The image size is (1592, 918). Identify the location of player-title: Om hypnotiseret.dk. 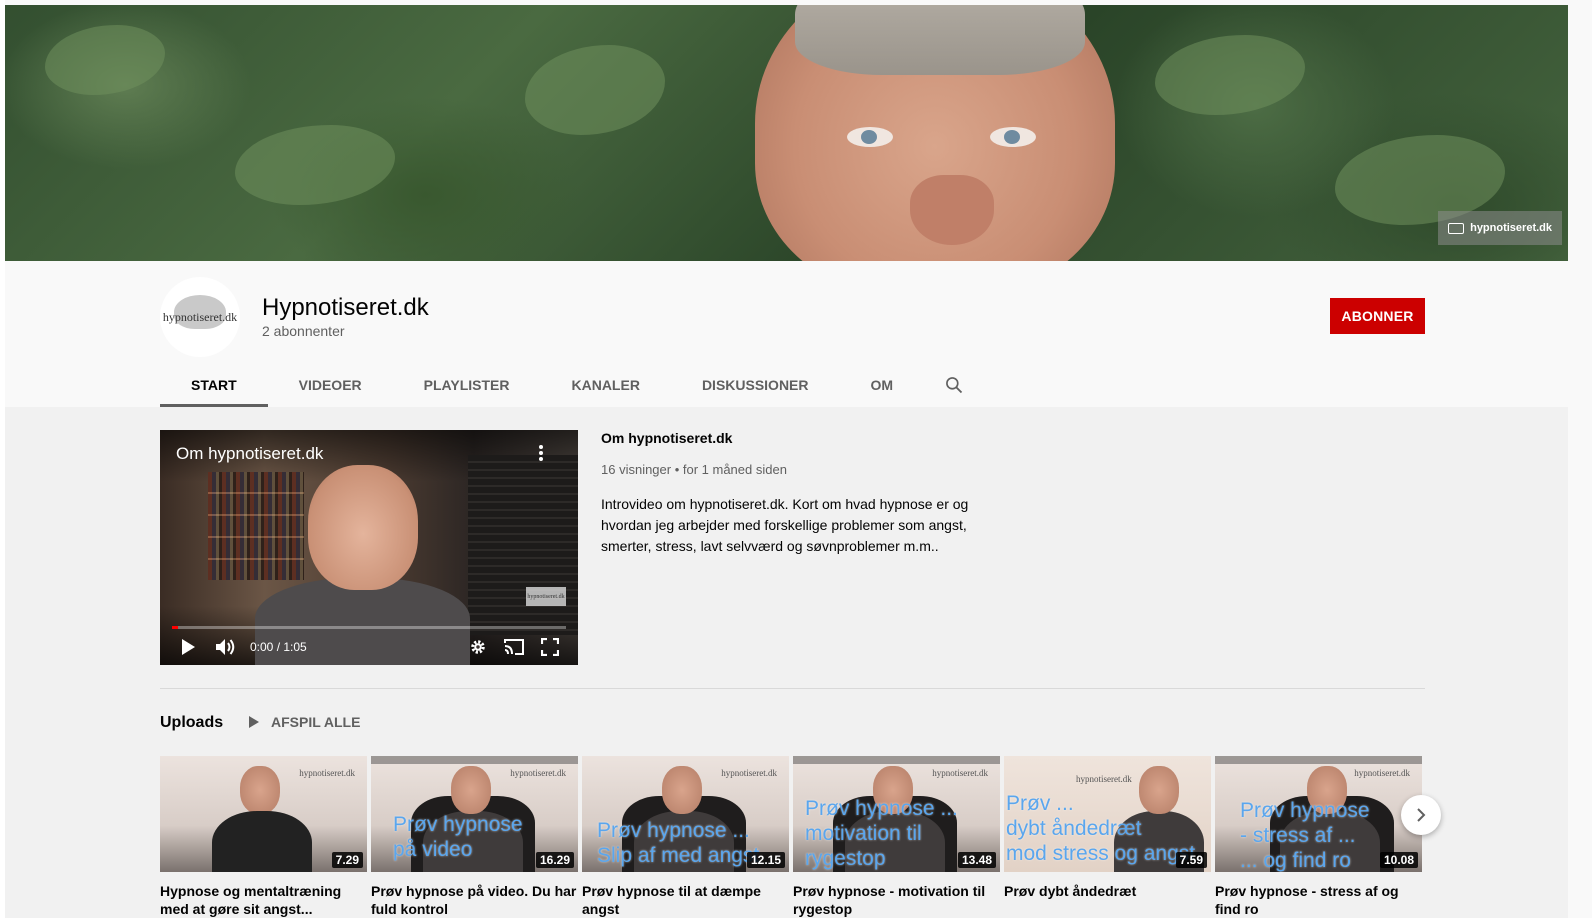
(249, 454).